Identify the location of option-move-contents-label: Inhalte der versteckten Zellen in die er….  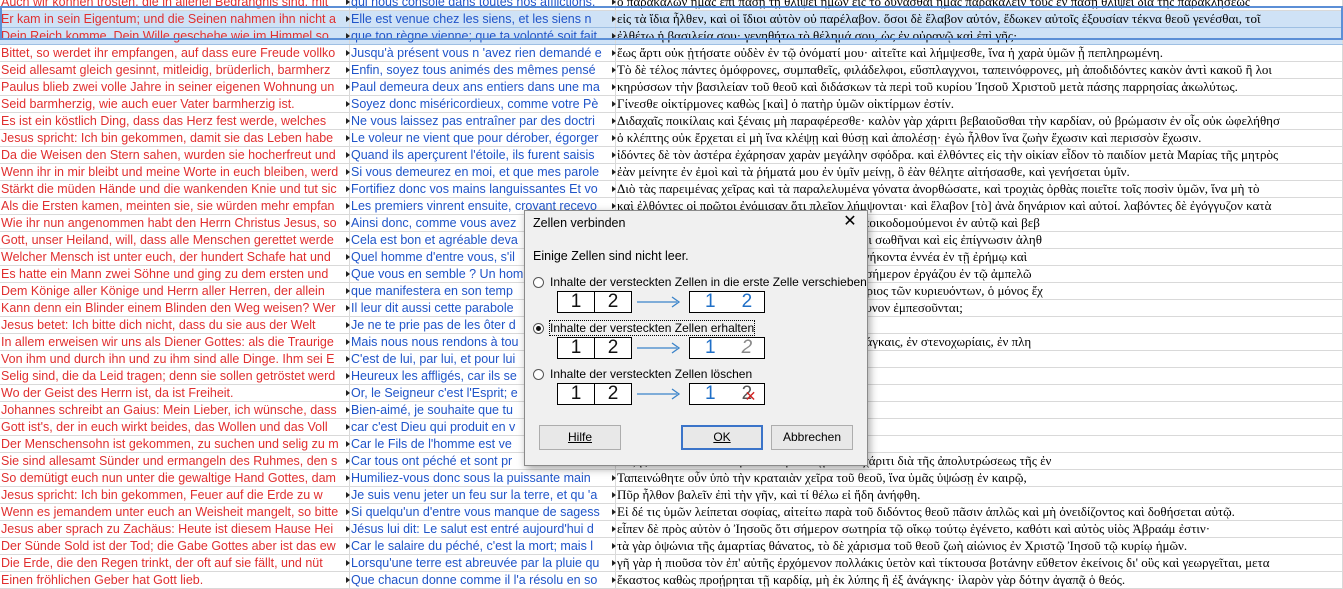
(708, 282).